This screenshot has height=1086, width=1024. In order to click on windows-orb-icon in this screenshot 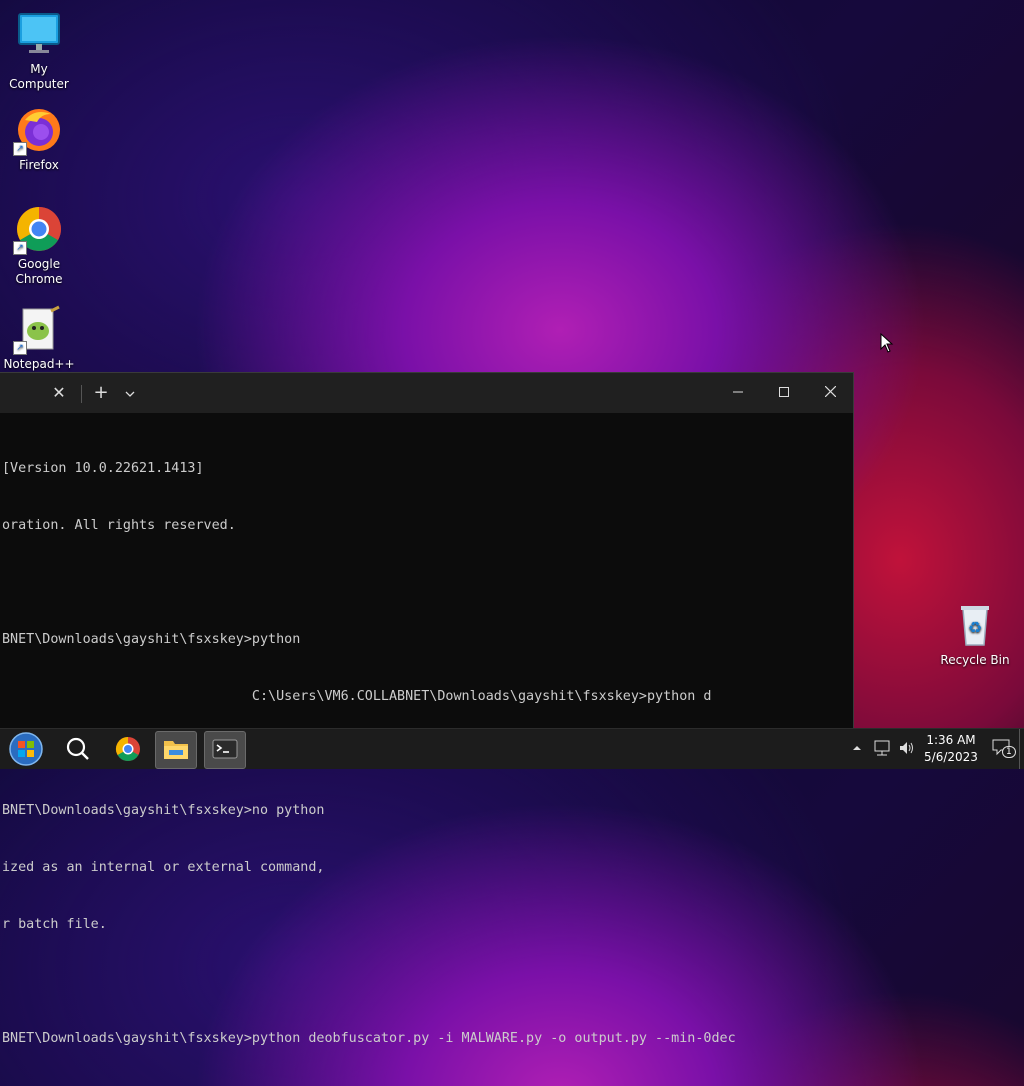, I will do `click(26, 749)`.